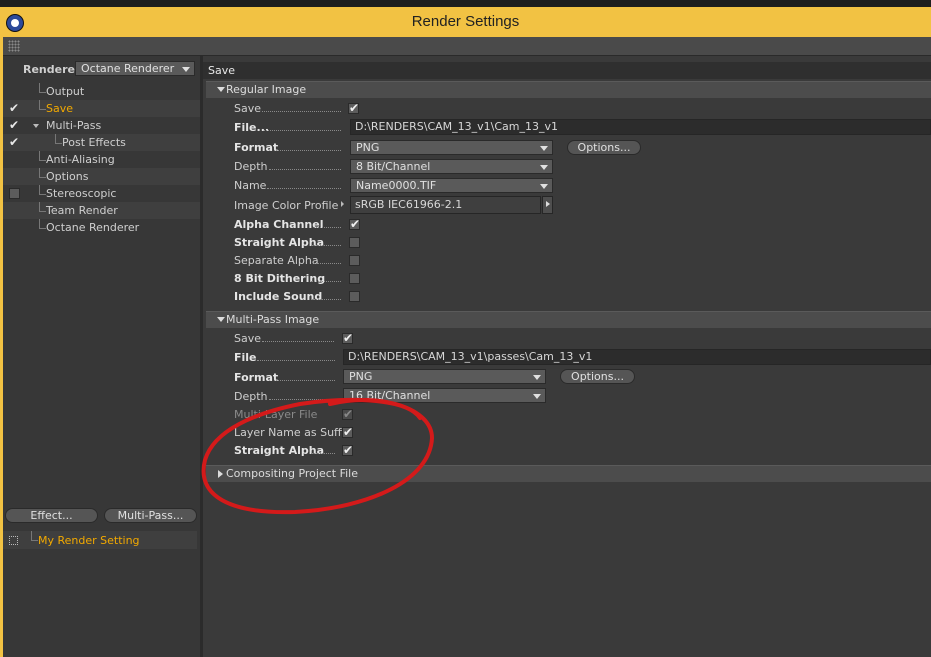 This screenshot has height=657, width=931. I want to click on layer-suffix-checkbox: ✔, so click(347, 432).